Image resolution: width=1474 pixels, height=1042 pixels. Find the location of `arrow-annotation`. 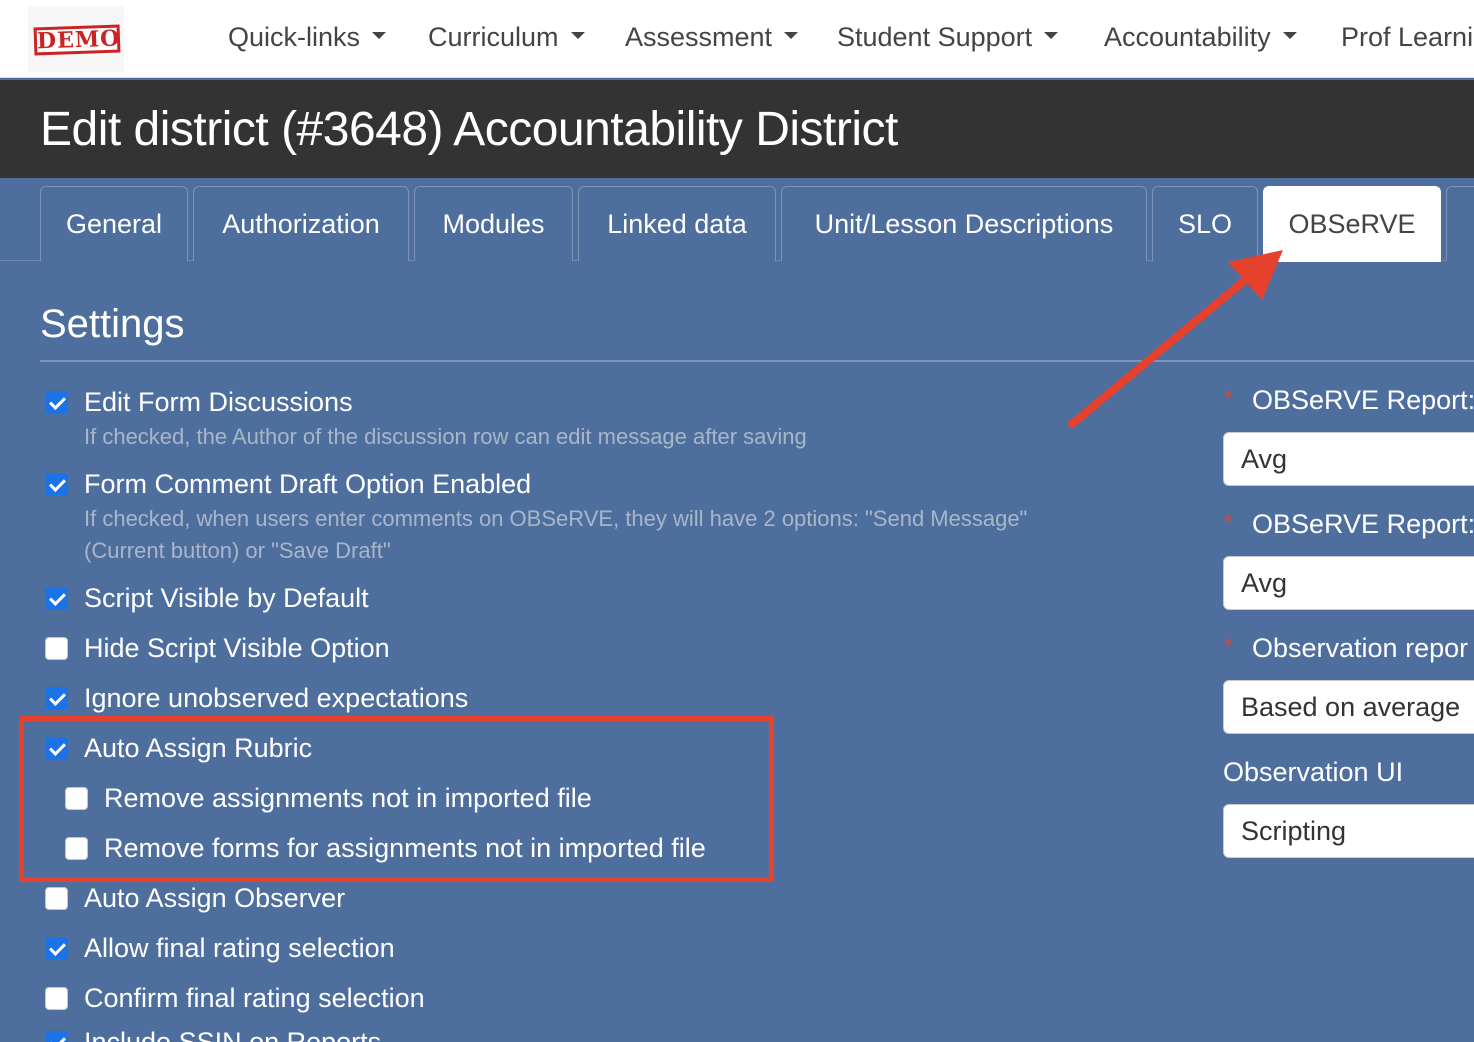

arrow-annotation is located at coordinates (1175, 339).